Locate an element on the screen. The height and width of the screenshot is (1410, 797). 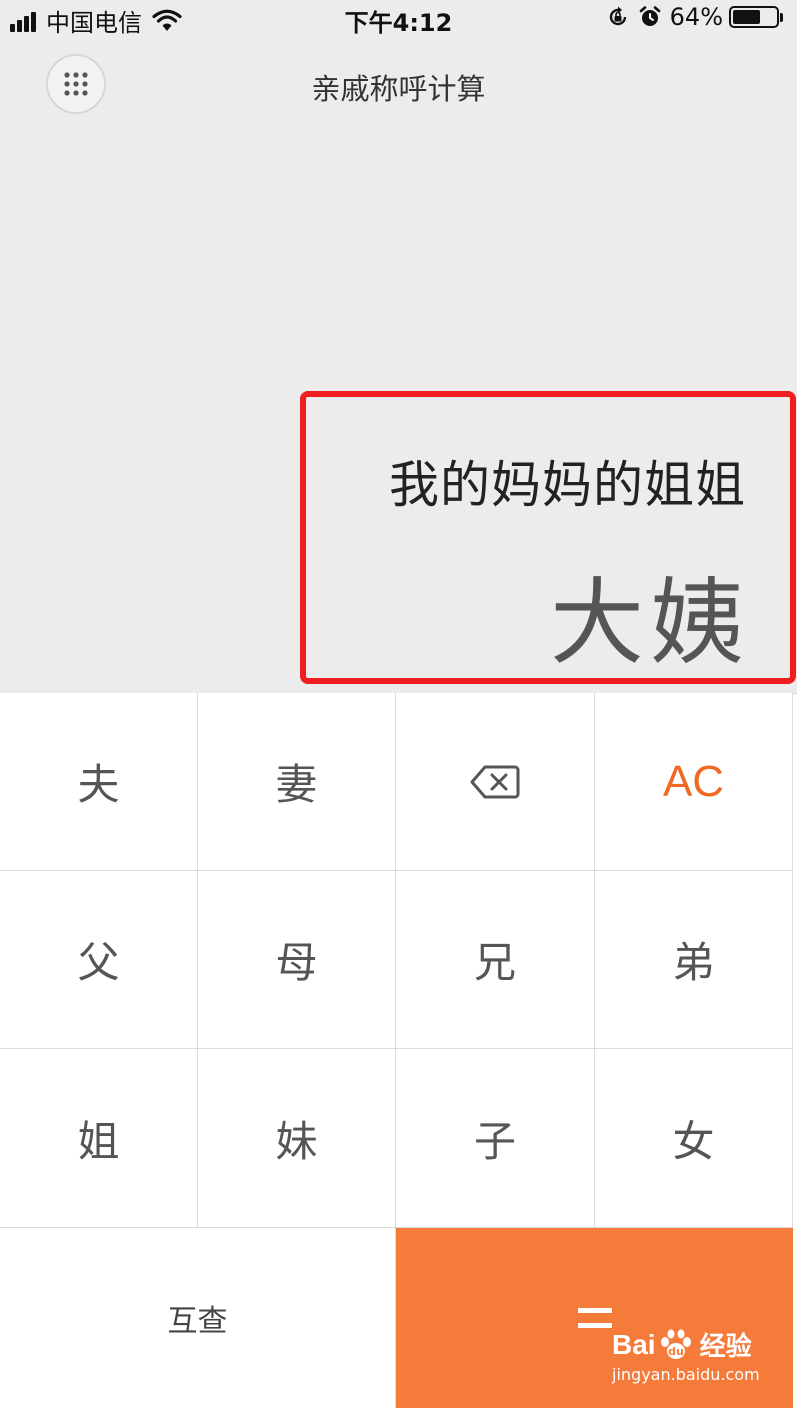
key-mother: 母 is located at coordinates (297, 960).